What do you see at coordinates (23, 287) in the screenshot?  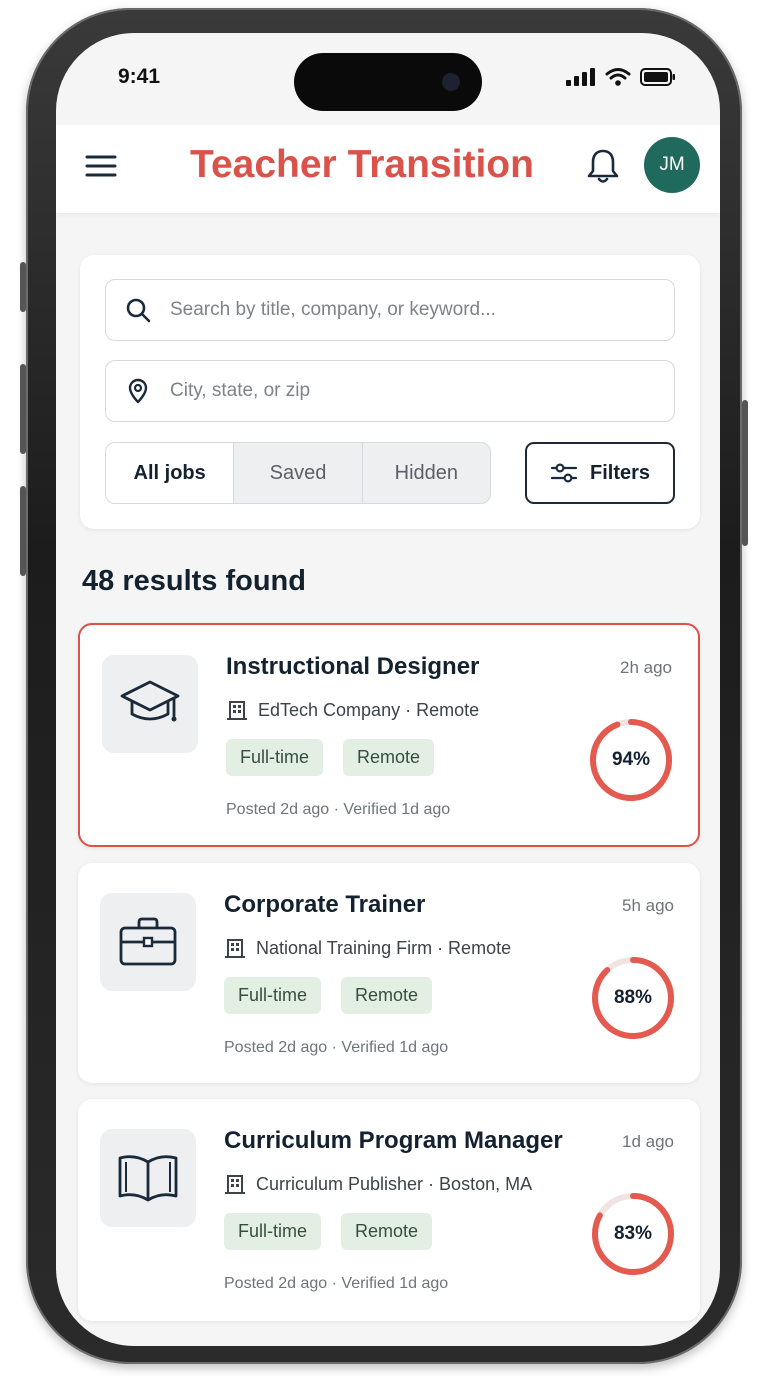 I see `silent-switch` at bounding box center [23, 287].